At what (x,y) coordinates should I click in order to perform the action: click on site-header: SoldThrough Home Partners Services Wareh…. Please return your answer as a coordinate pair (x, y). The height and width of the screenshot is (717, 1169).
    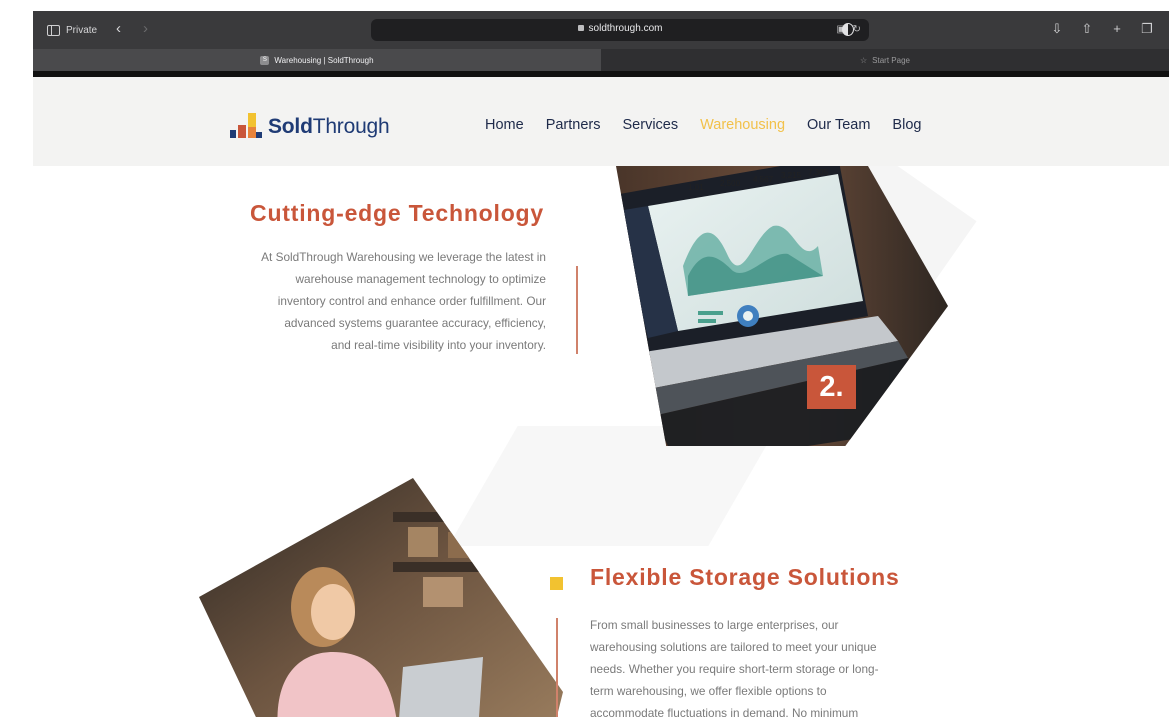
    Looking at the image, I should click on (601, 121).